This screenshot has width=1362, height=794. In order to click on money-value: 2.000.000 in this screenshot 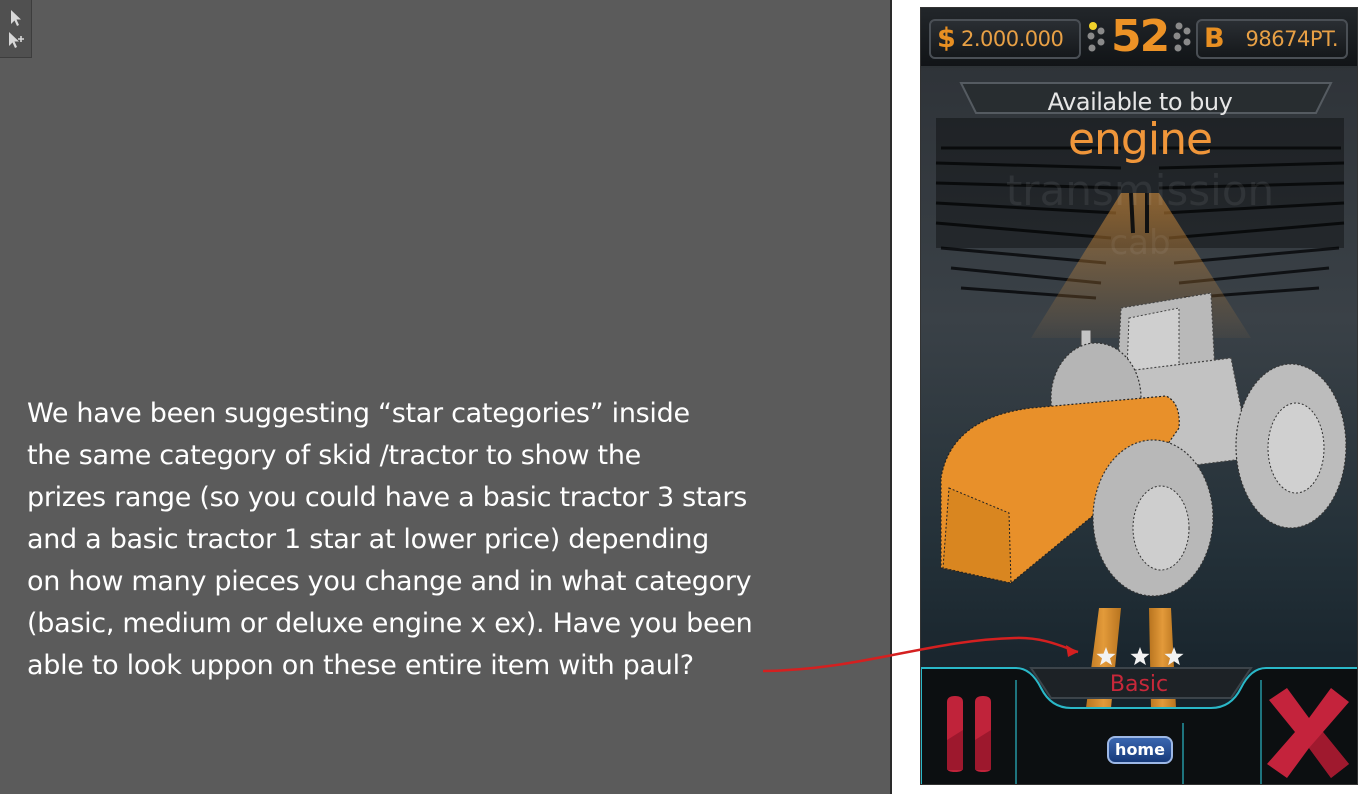, I will do `click(1012, 39)`.